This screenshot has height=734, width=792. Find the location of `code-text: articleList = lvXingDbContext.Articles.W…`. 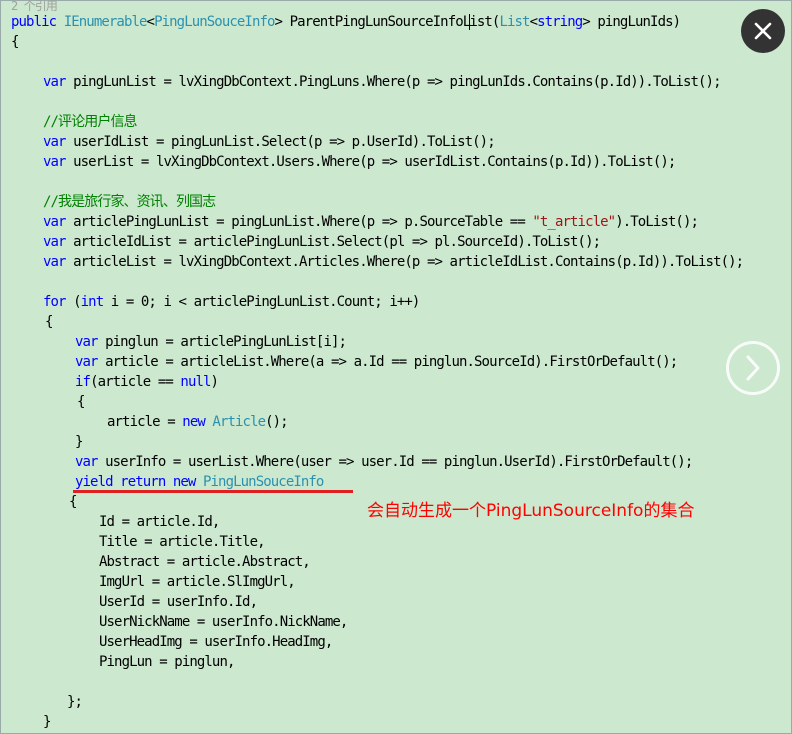

code-text: articleList = lvXingDbContext.Articles.W… is located at coordinates (404, 262).